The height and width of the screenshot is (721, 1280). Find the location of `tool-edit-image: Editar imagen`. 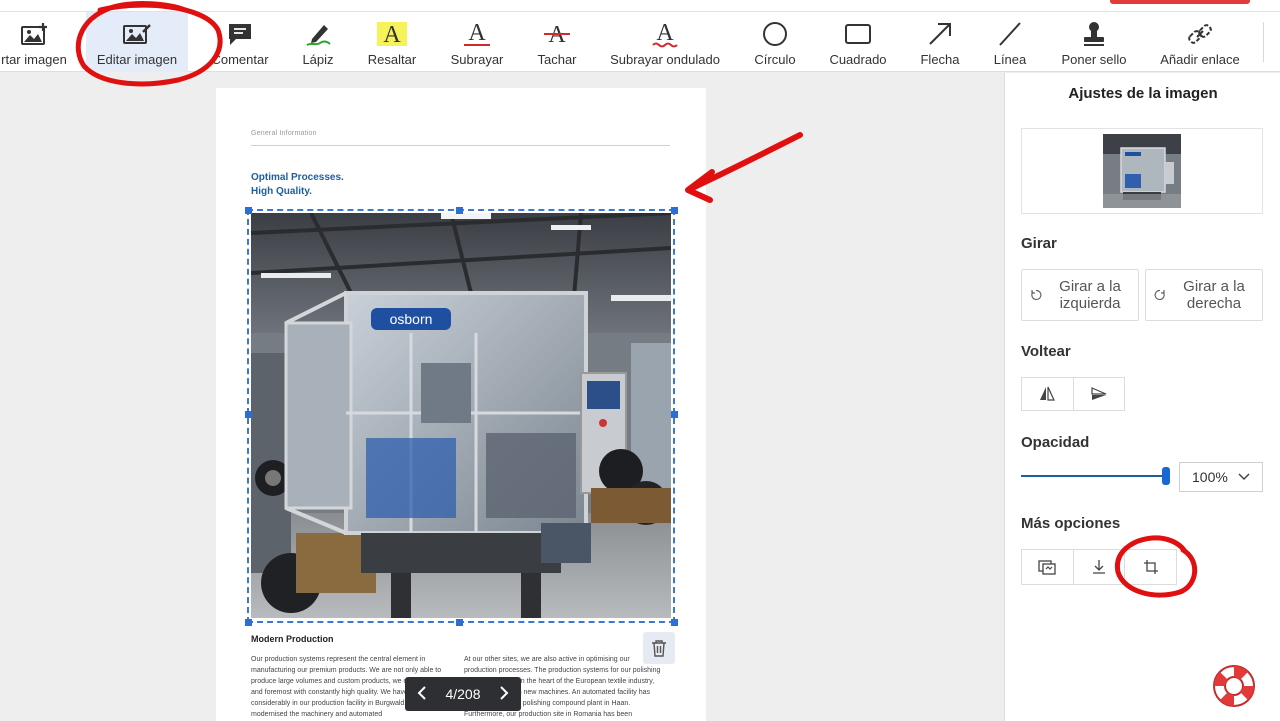

tool-edit-image: Editar imagen is located at coordinates (137, 42).